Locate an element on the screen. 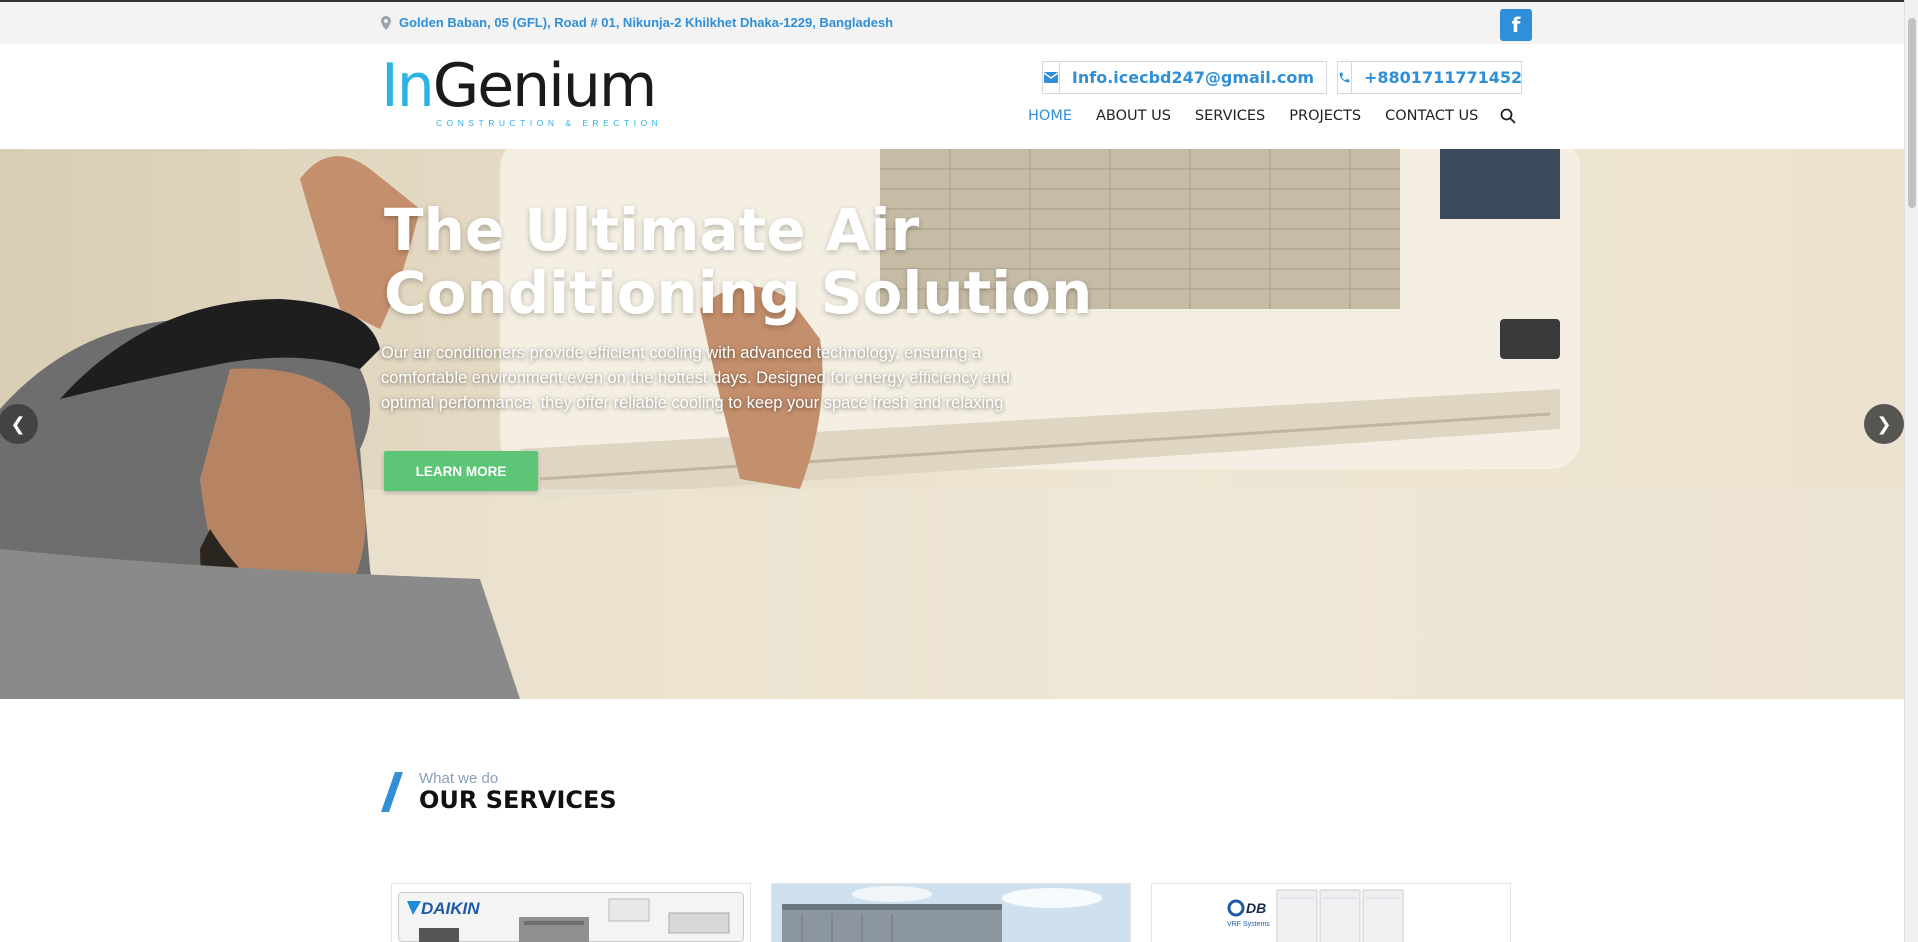 The height and width of the screenshot is (942, 1918). daikin-brand: DAIKIN is located at coordinates (450, 908).